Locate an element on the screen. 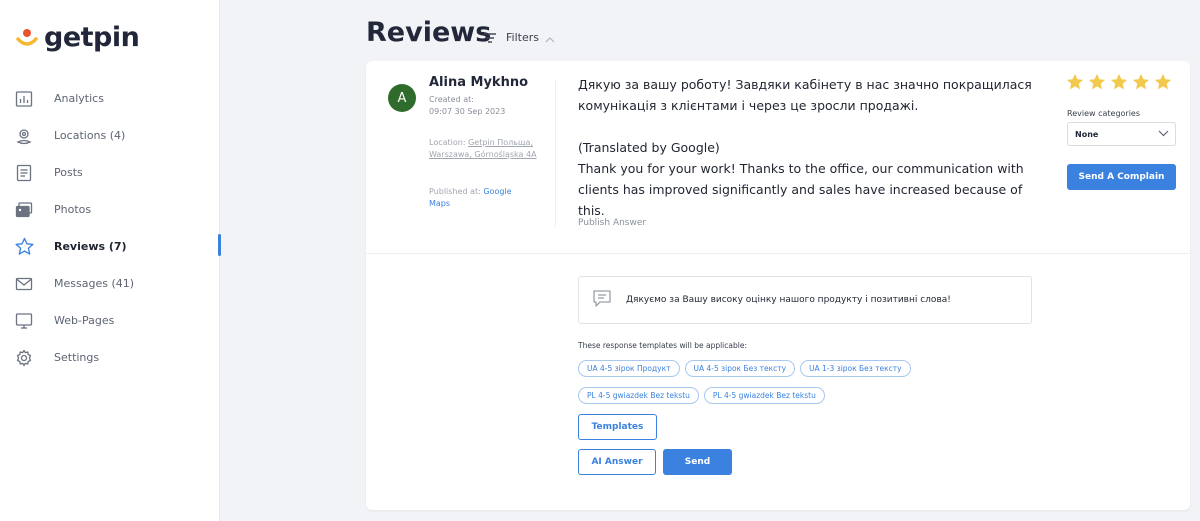 The image size is (1200, 521). sidebar-item-label: Posts is located at coordinates (68, 172).